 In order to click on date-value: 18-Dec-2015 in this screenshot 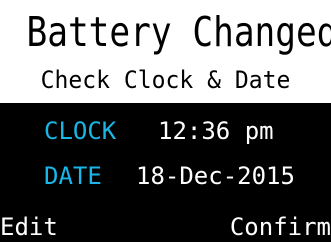, I will do `click(215, 176)`.